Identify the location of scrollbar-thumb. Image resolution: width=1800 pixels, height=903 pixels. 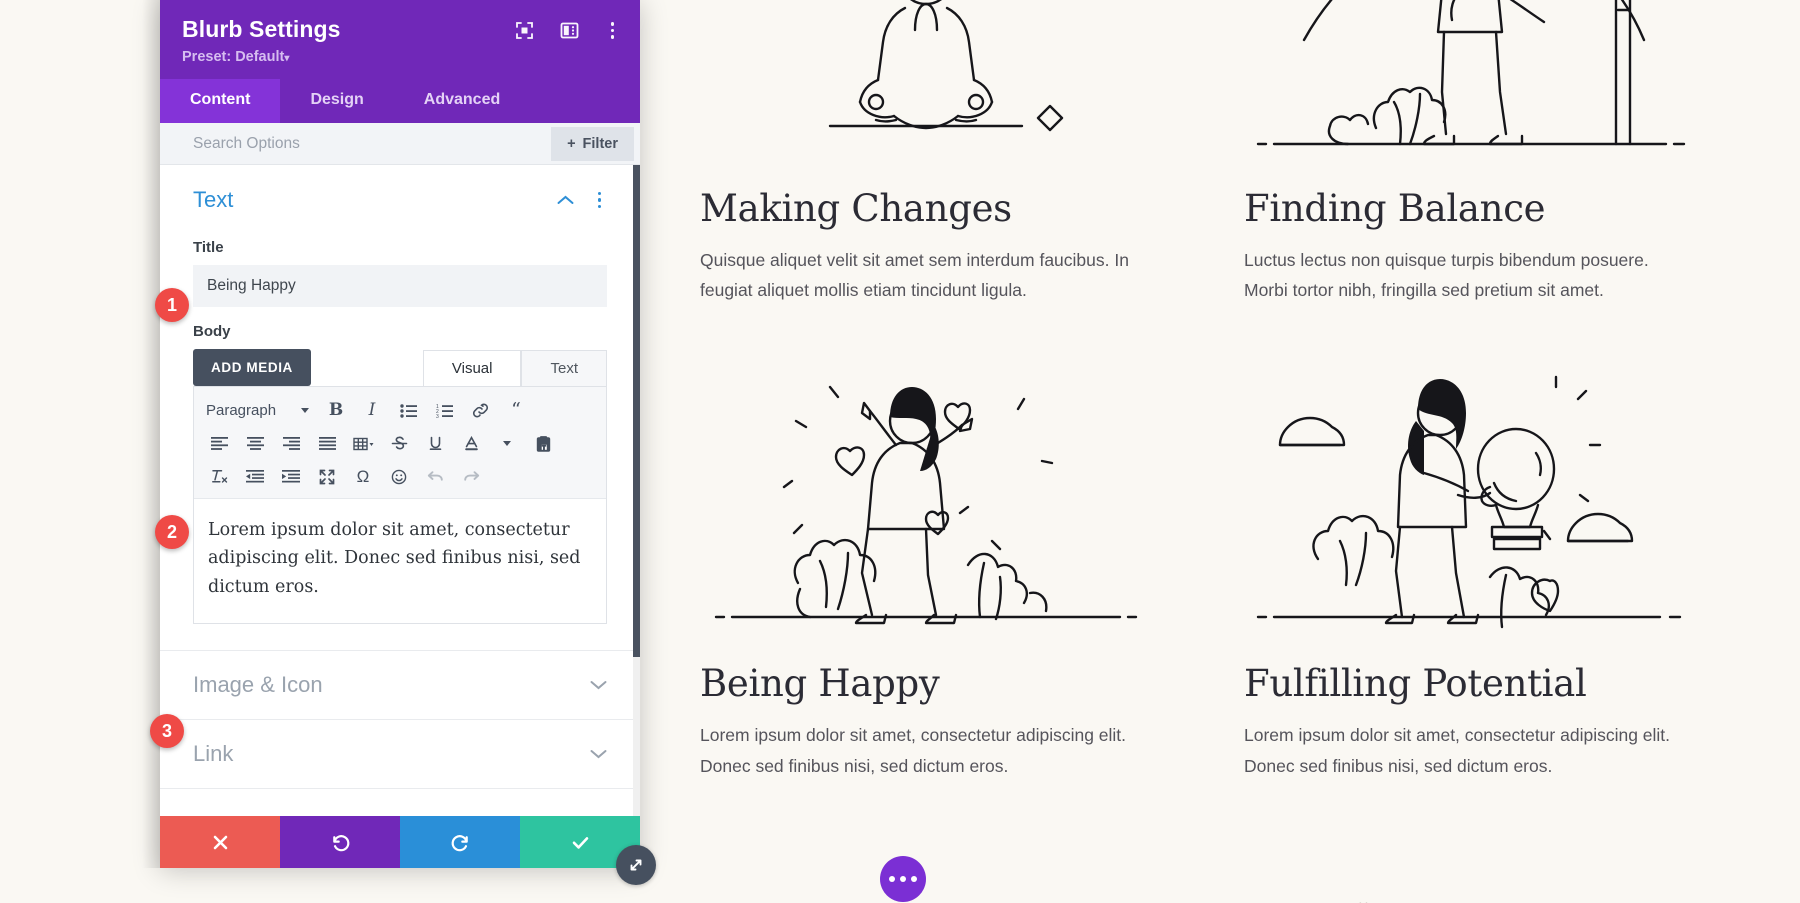
(636, 411).